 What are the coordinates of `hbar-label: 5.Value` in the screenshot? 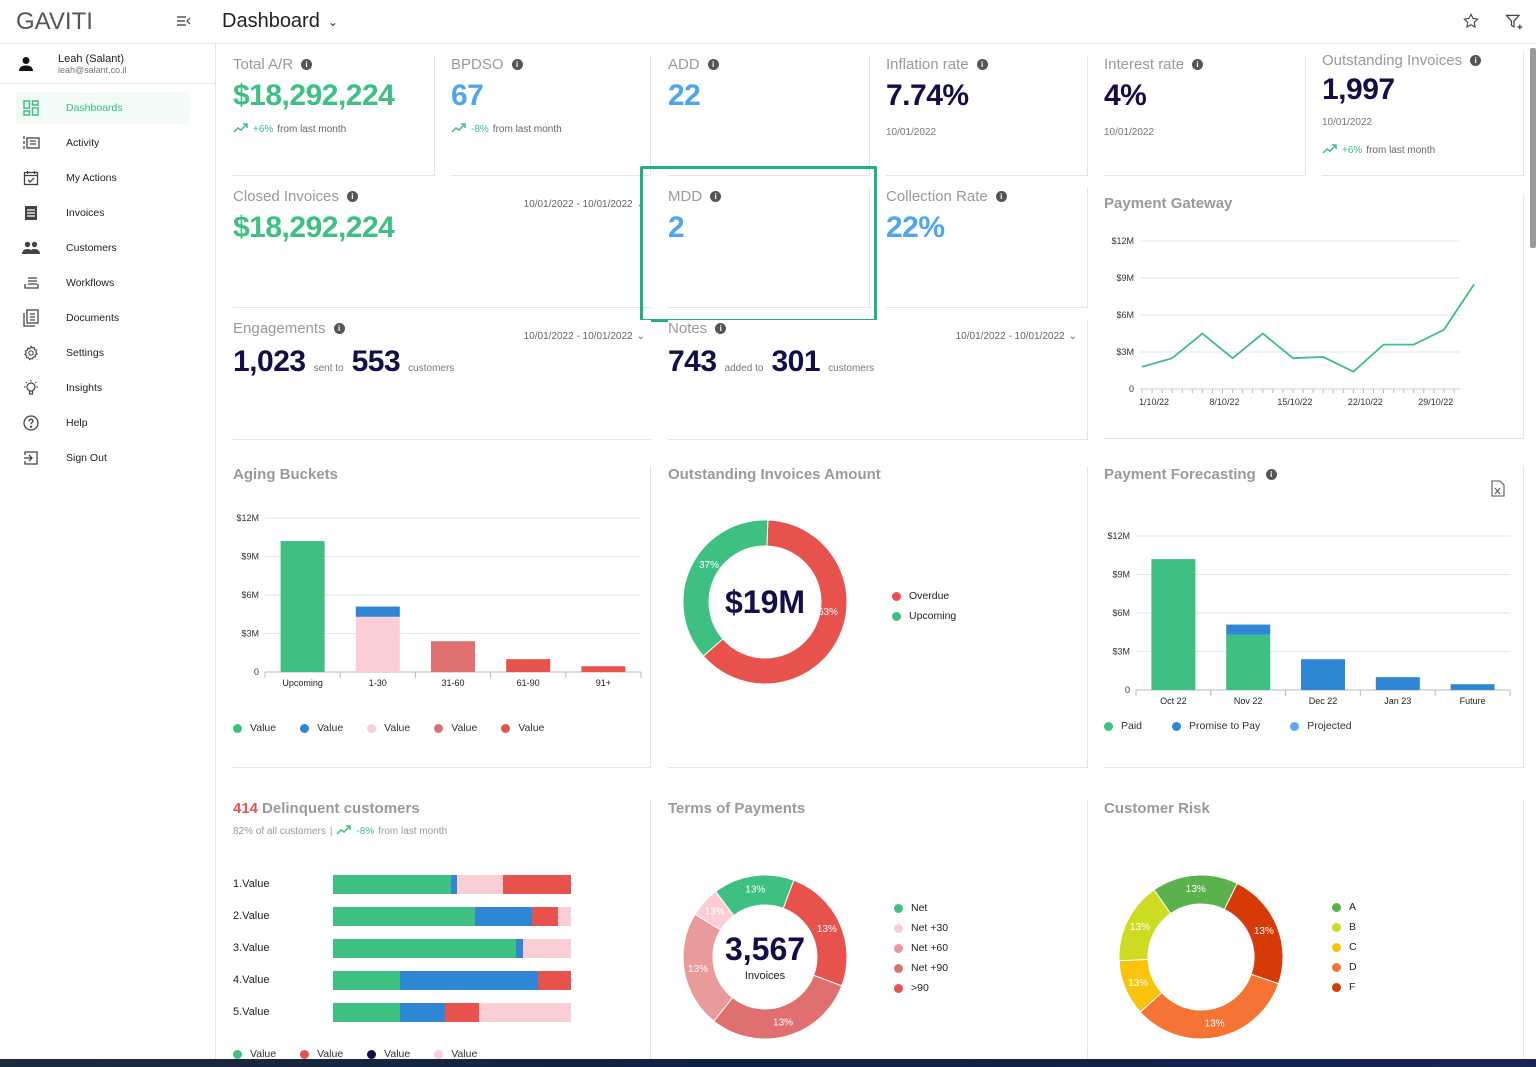 It's located at (251, 1012).